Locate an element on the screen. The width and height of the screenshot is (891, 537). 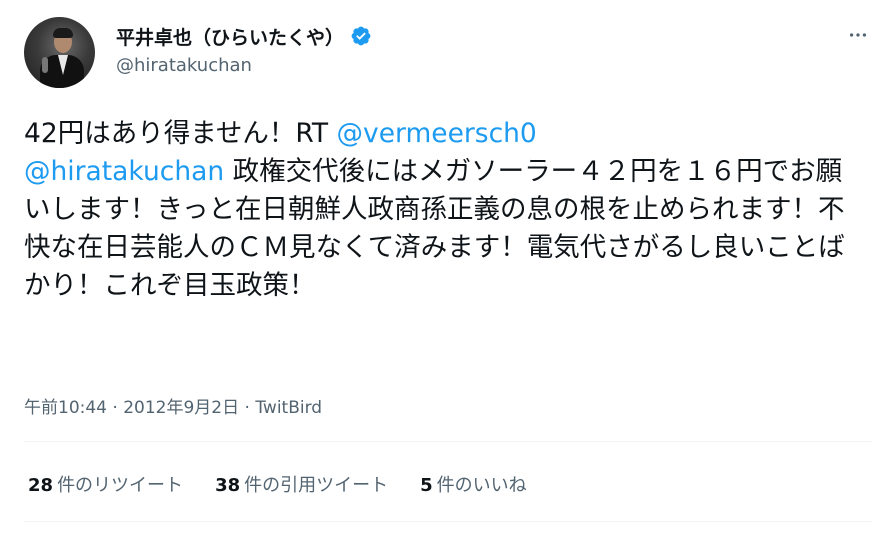
avatar-mic is located at coordinates (45, 65).